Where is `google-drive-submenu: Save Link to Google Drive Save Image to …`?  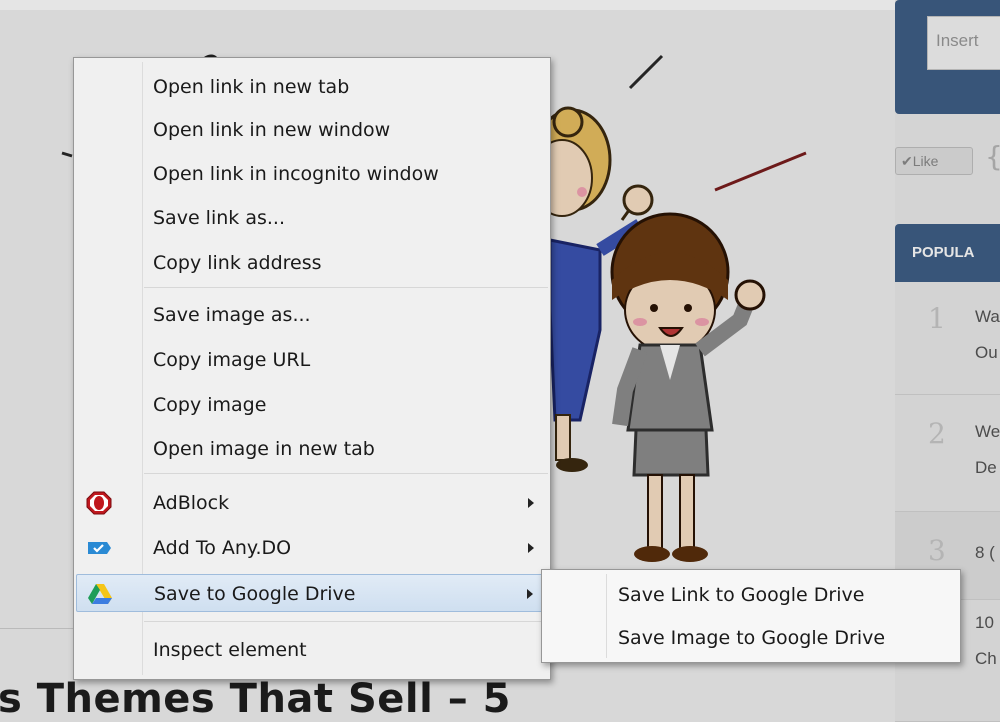 google-drive-submenu: Save Link to Google Drive Save Image to … is located at coordinates (751, 616).